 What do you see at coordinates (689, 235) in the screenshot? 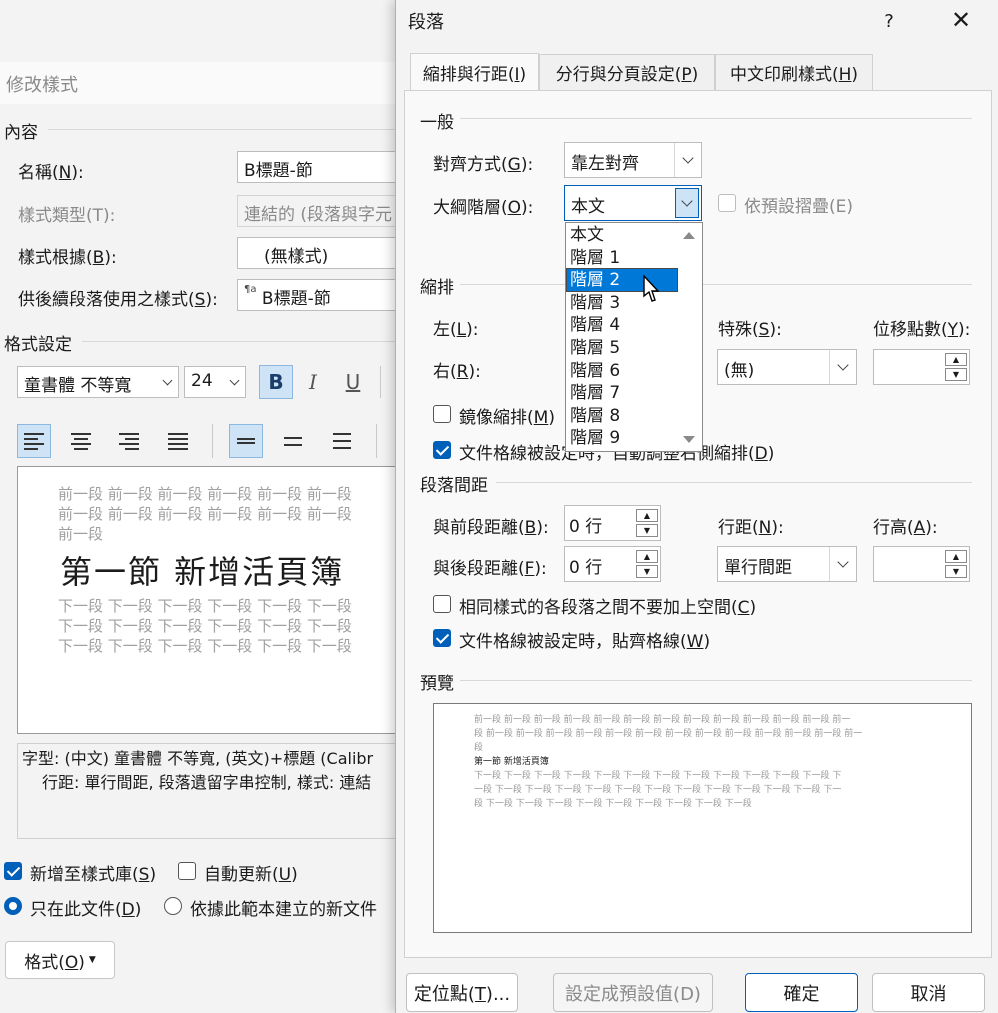
I see `scroll-up-icon` at bounding box center [689, 235].